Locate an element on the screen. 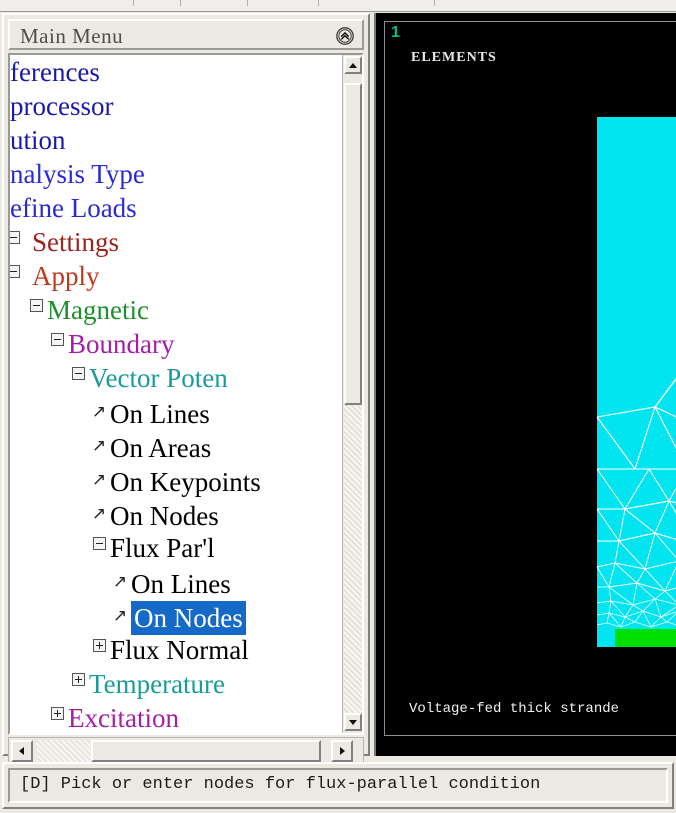 Image resolution: width=676 pixels, height=813 pixels. tree-item-label: ferences is located at coordinates (55, 72).